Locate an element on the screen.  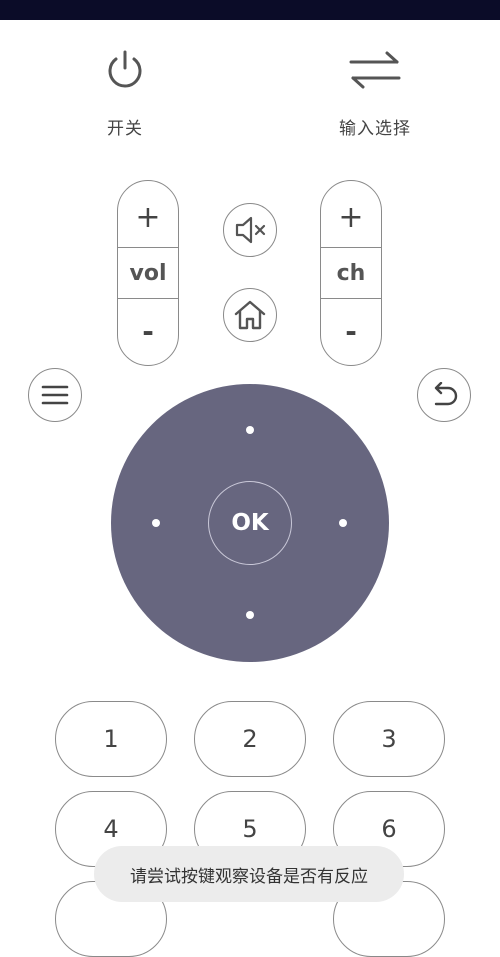
menu-button is located at coordinates (55, 395).